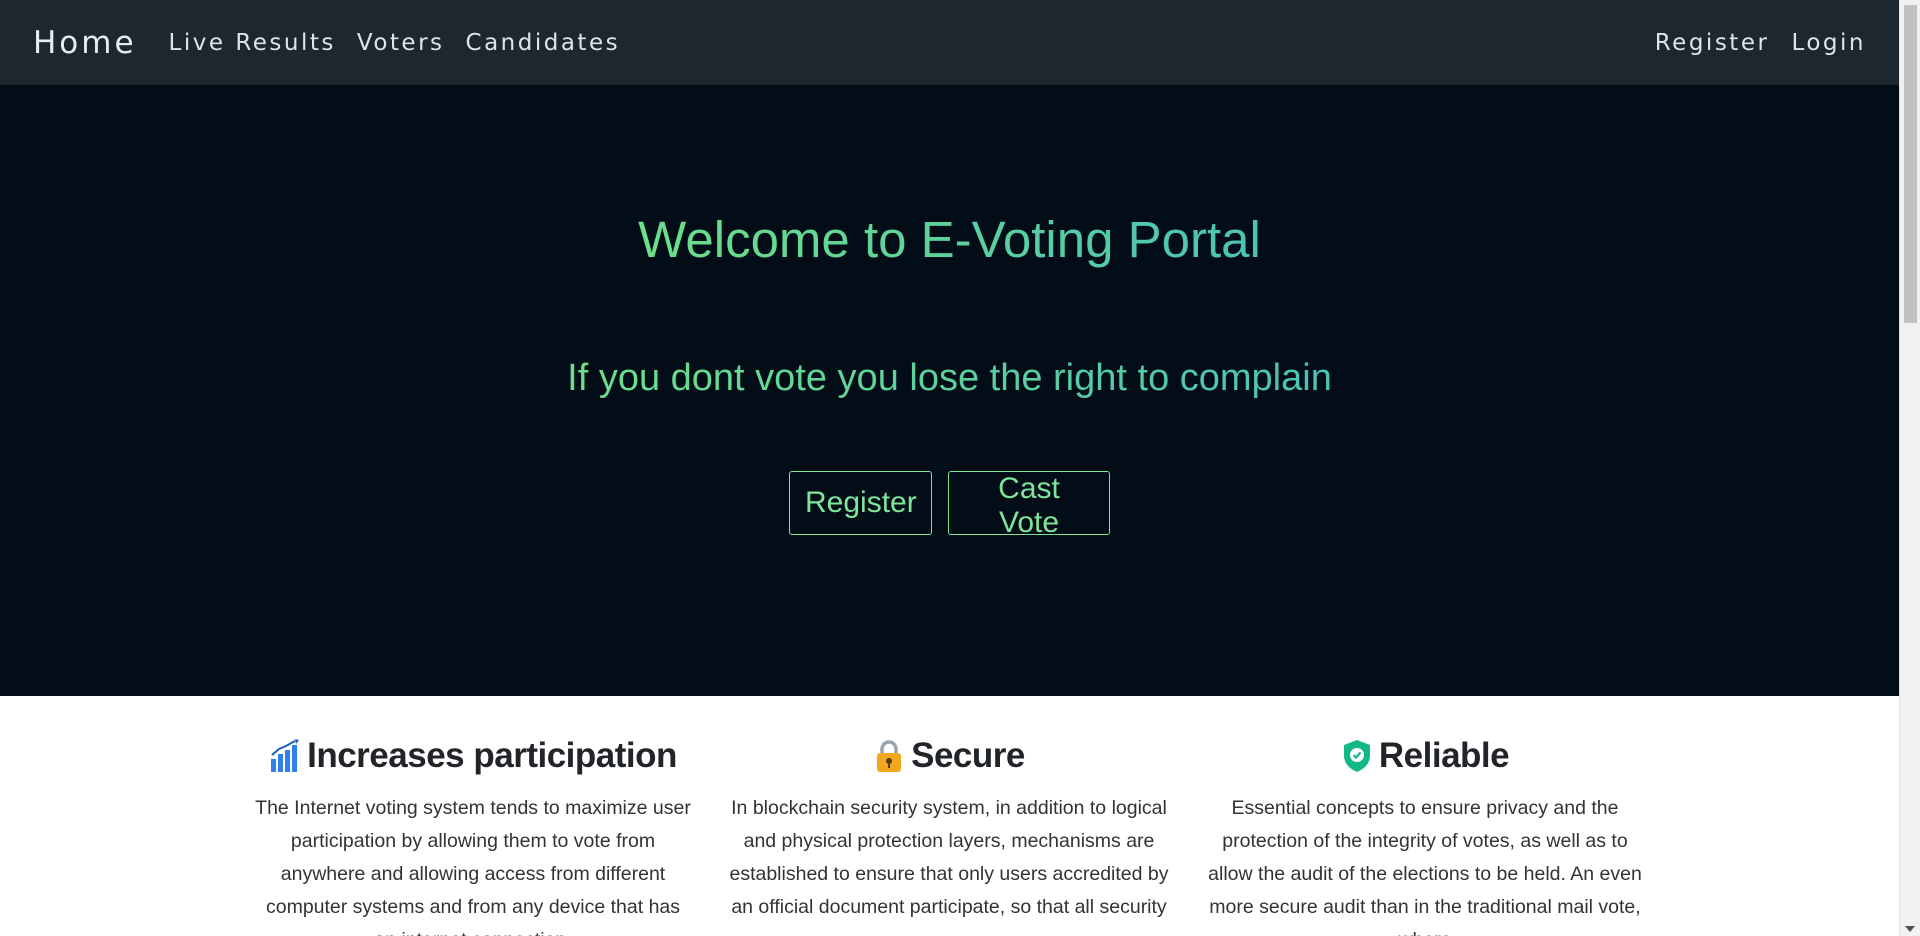  I want to click on nav-link-live-results: Live Results, so click(252, 43).